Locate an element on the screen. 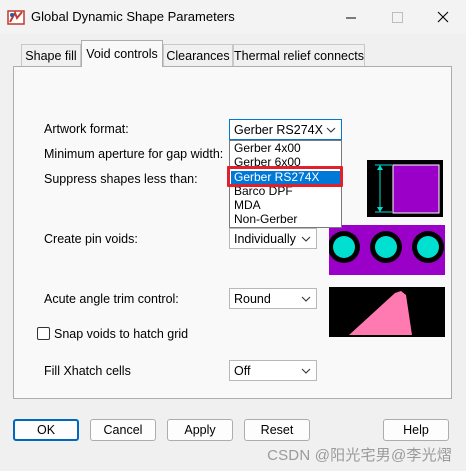 Image resolution: width=466 pixels, height=471 pixels. dropdown-option: Gerber 4x00 is located at coordinates (285, 148).